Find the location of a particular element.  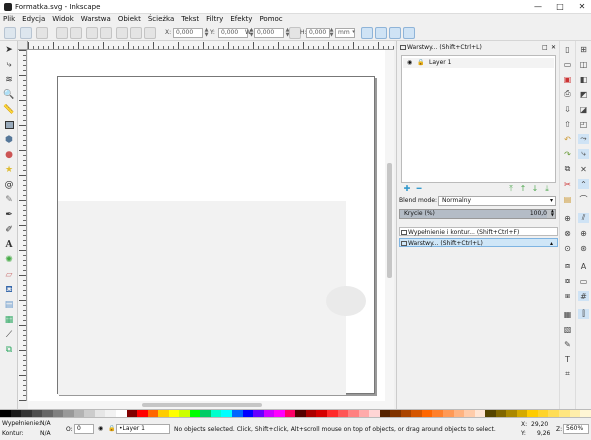

connector-tool-icon: ⧉ is located at coordinates (9, 350).